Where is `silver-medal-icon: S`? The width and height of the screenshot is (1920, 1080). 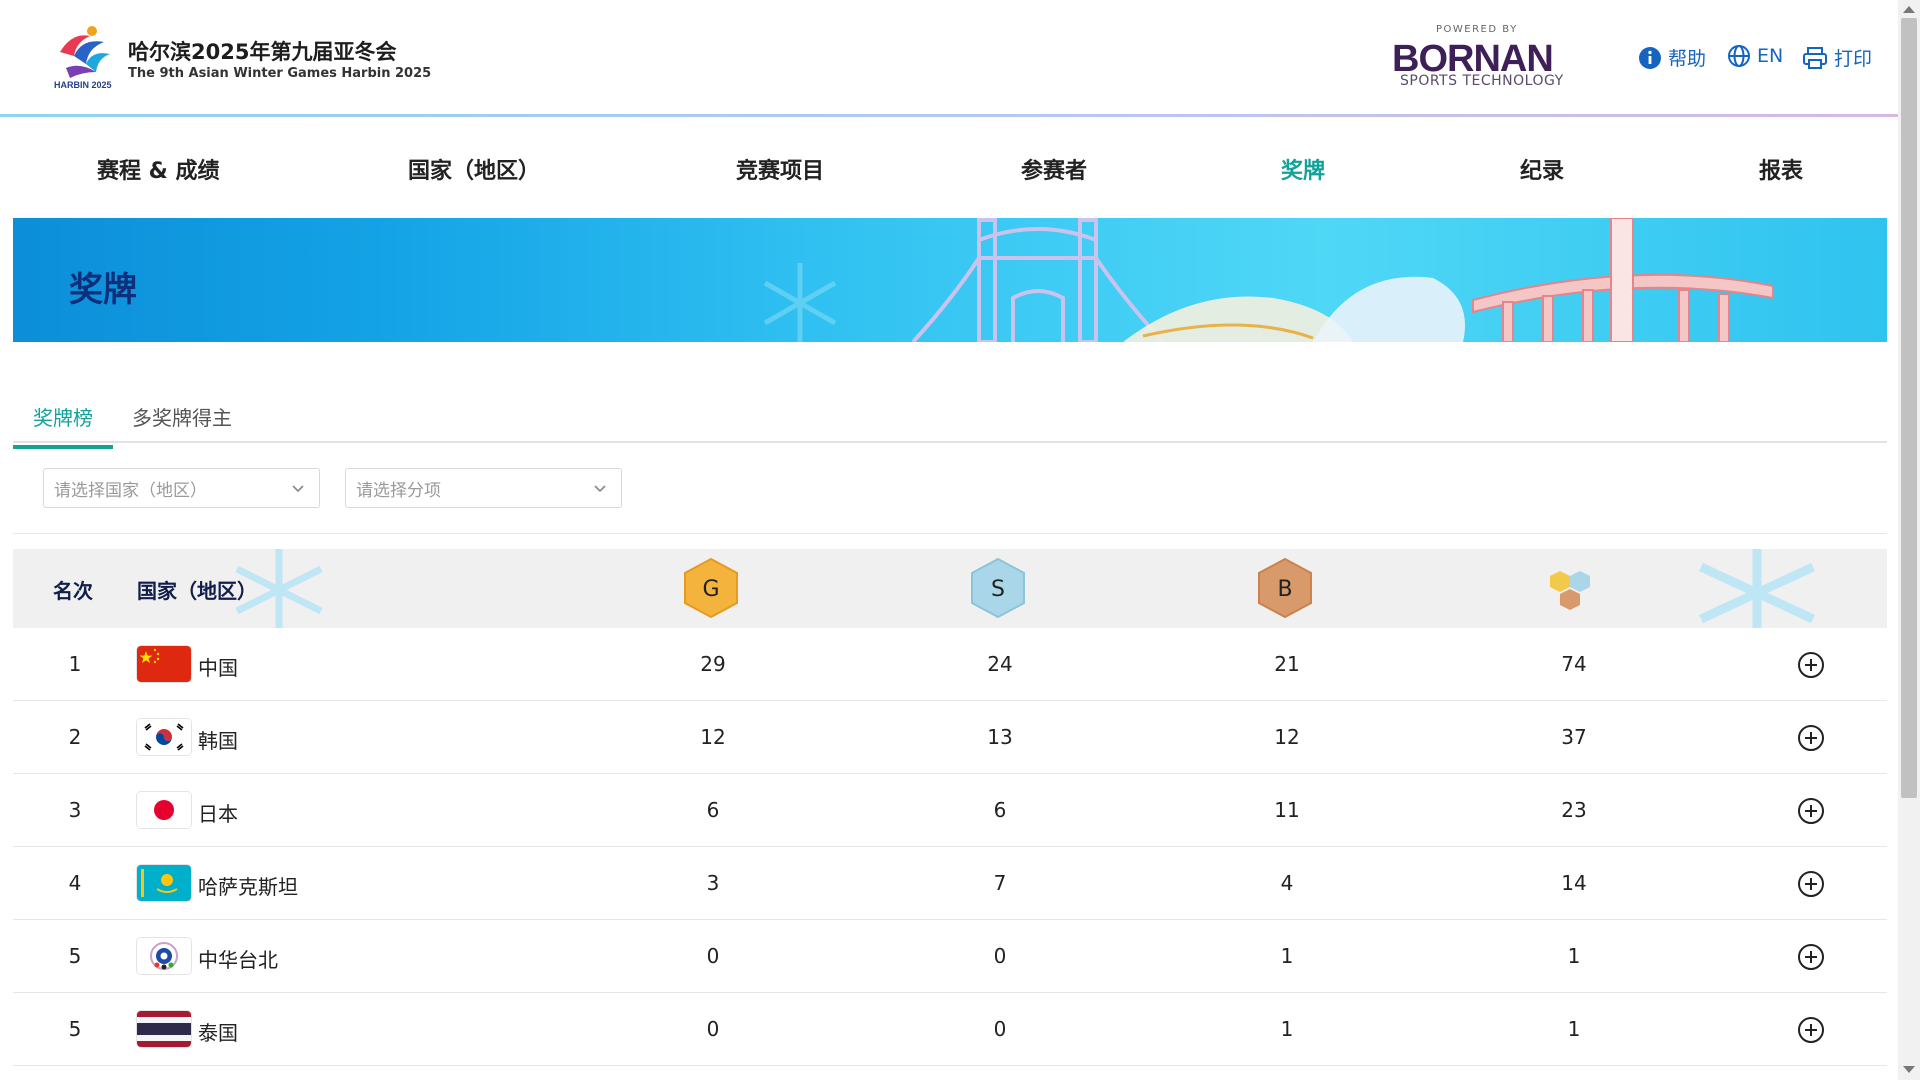 silver-medal-icon: S is located at coordinates (998, 588).